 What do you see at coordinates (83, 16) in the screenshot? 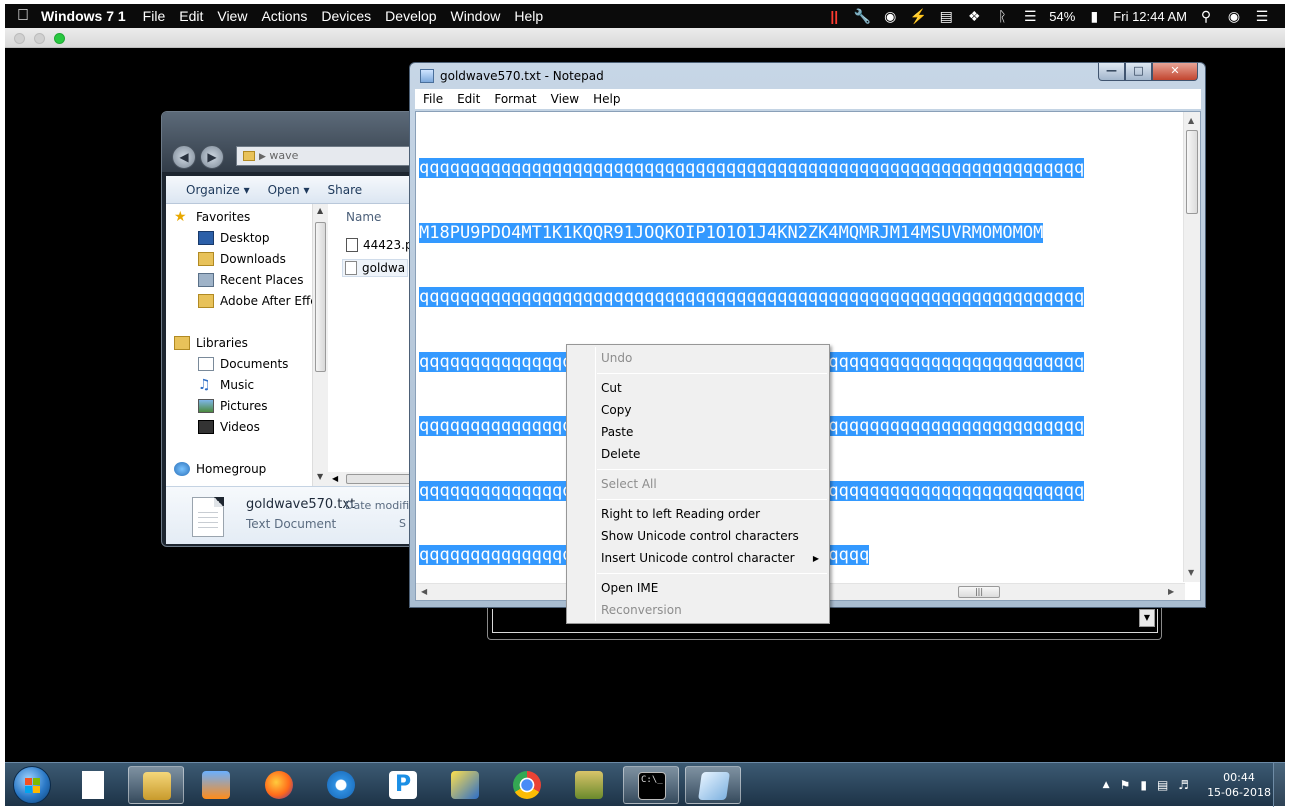
I see `mac-app-name: Windows 7 1` at bounding box center [83, 16].